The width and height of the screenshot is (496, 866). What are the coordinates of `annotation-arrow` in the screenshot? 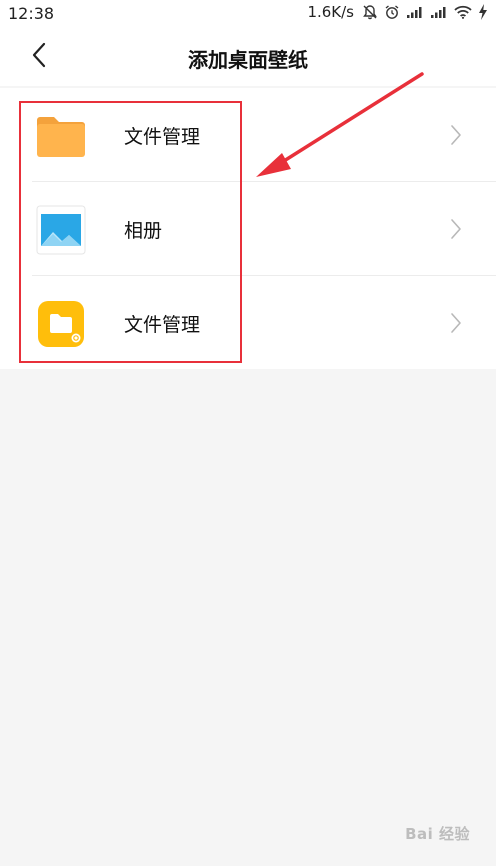 It's located at (340, 124).